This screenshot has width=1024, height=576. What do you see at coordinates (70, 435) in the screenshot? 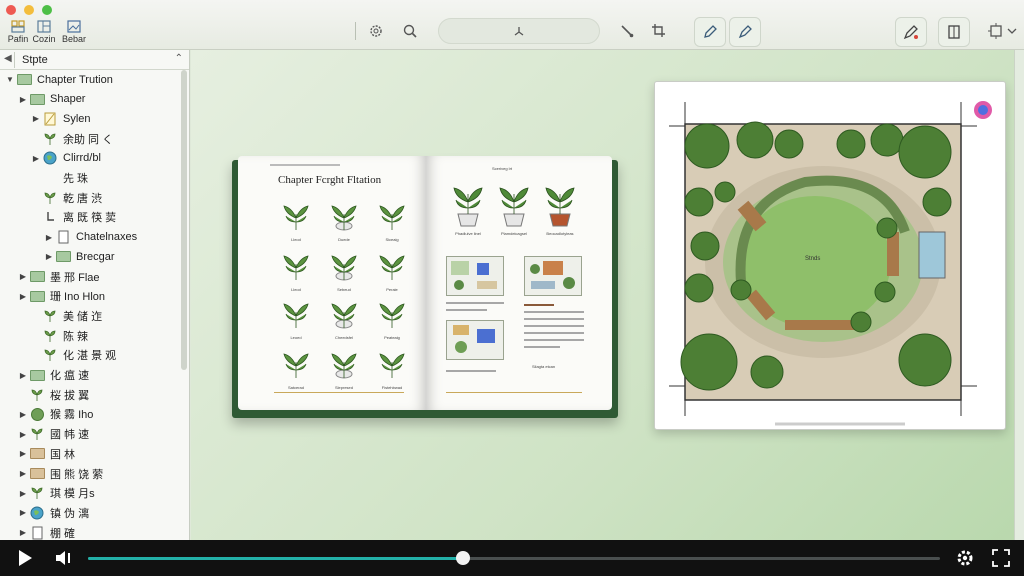
I see `sidebar-item-label: 國 帏 速` at bounding box center [70, 435].